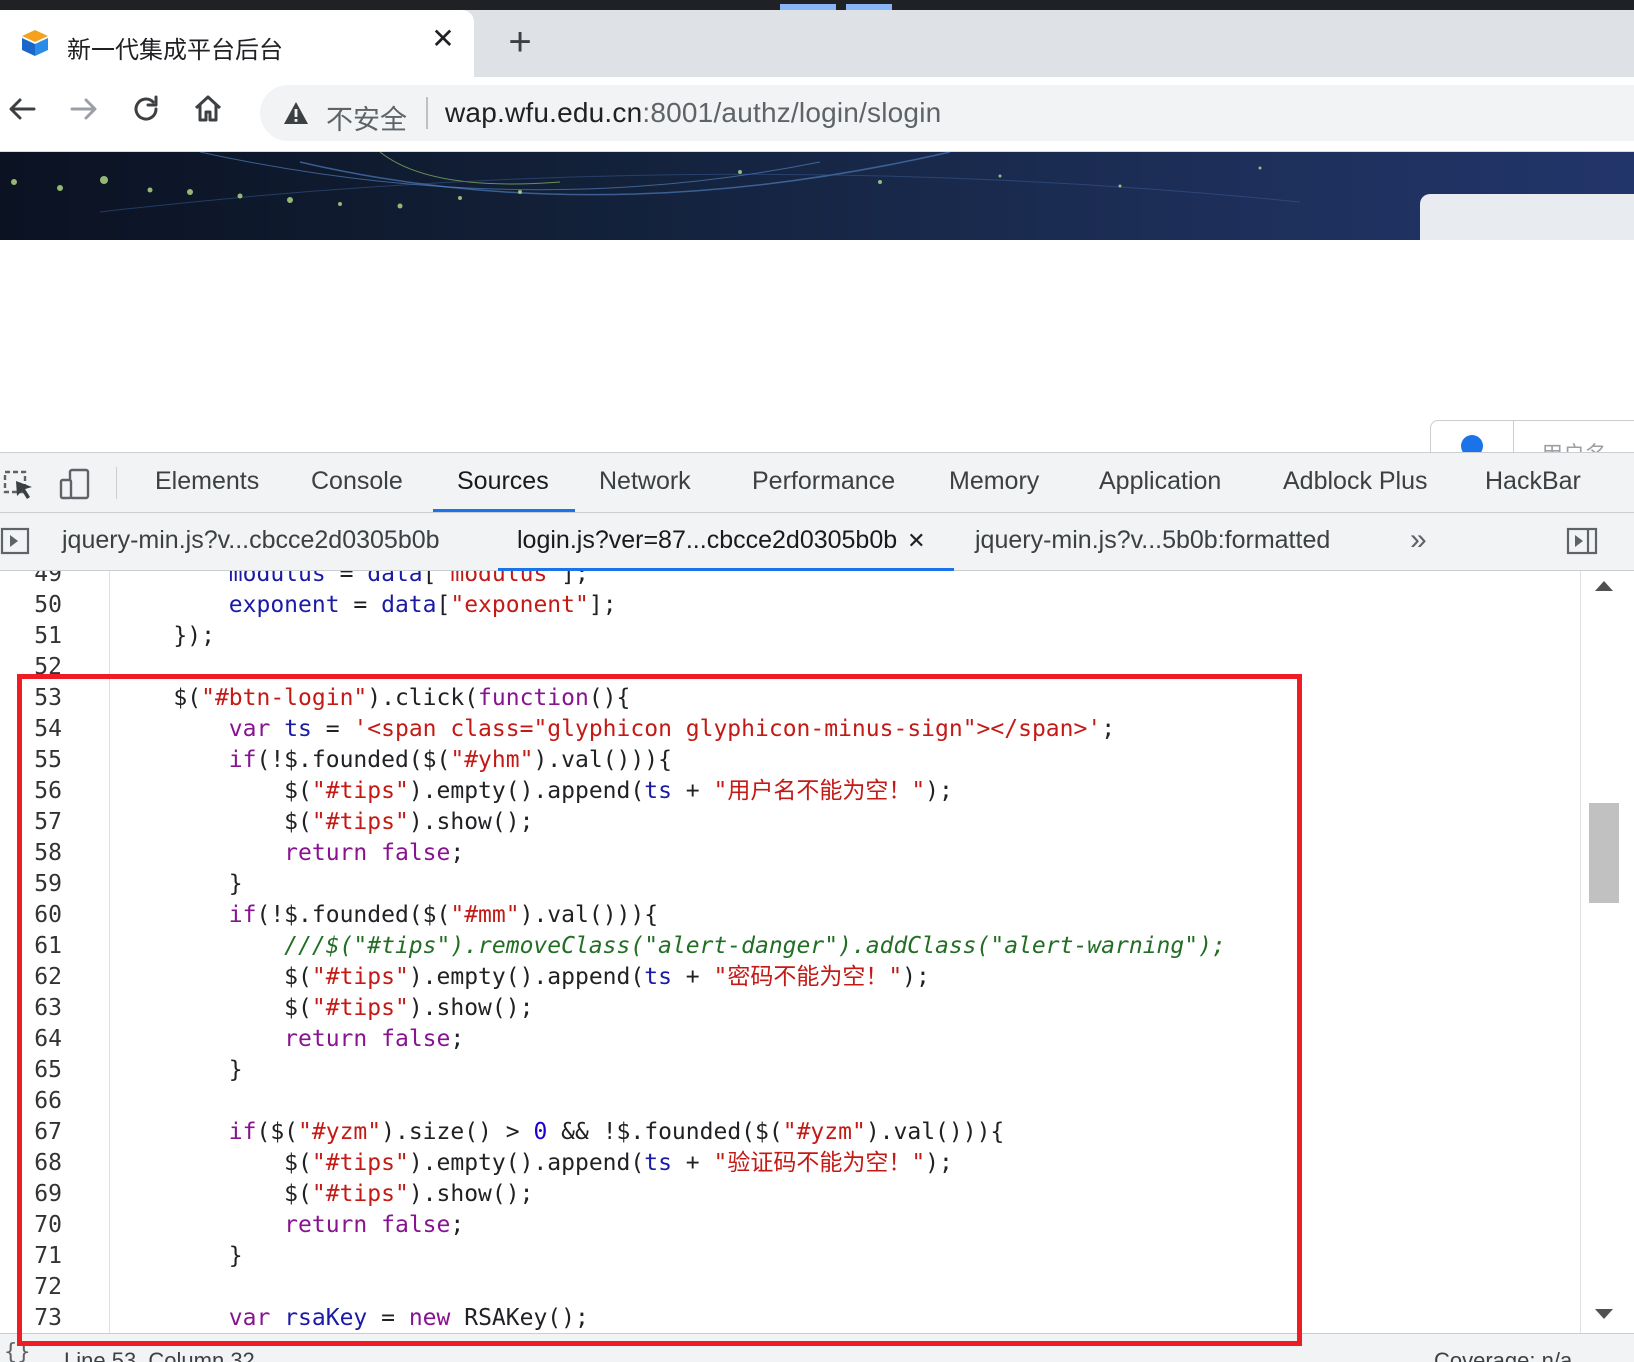 The width and height of the screenshot is (1634, 1362). I want to click on warning-icon, so click(296, 113).